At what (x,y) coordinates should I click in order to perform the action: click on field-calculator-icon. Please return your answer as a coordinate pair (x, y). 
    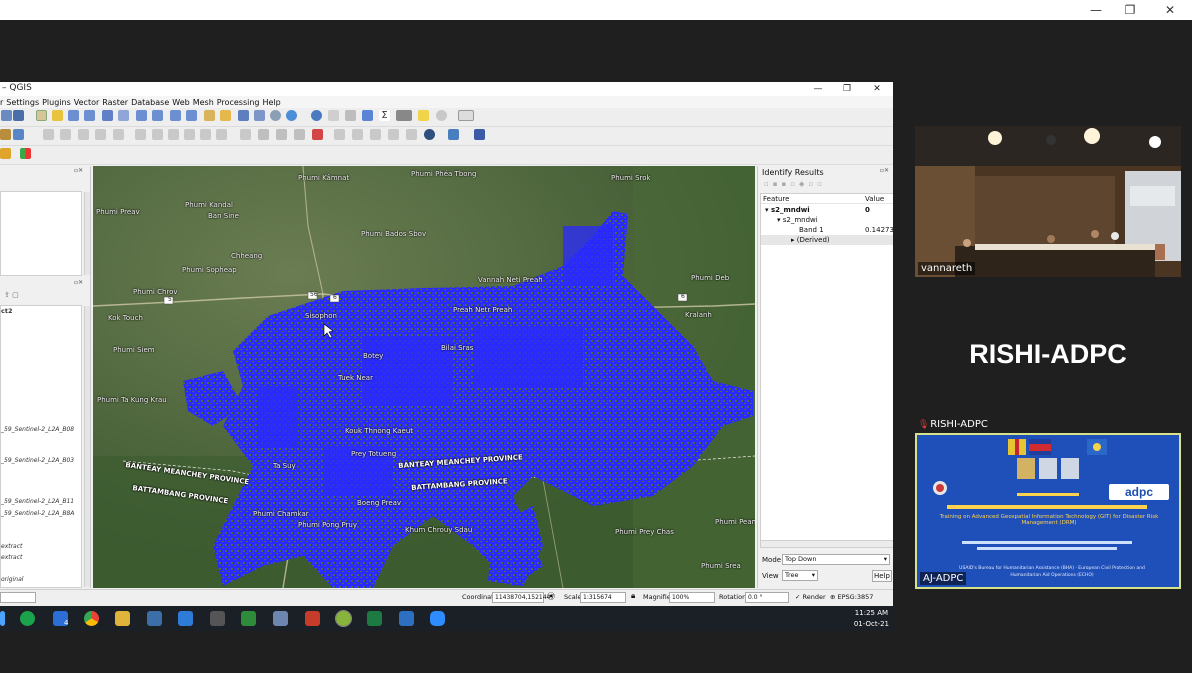
    Looking at the image, I should click on (350, 115).